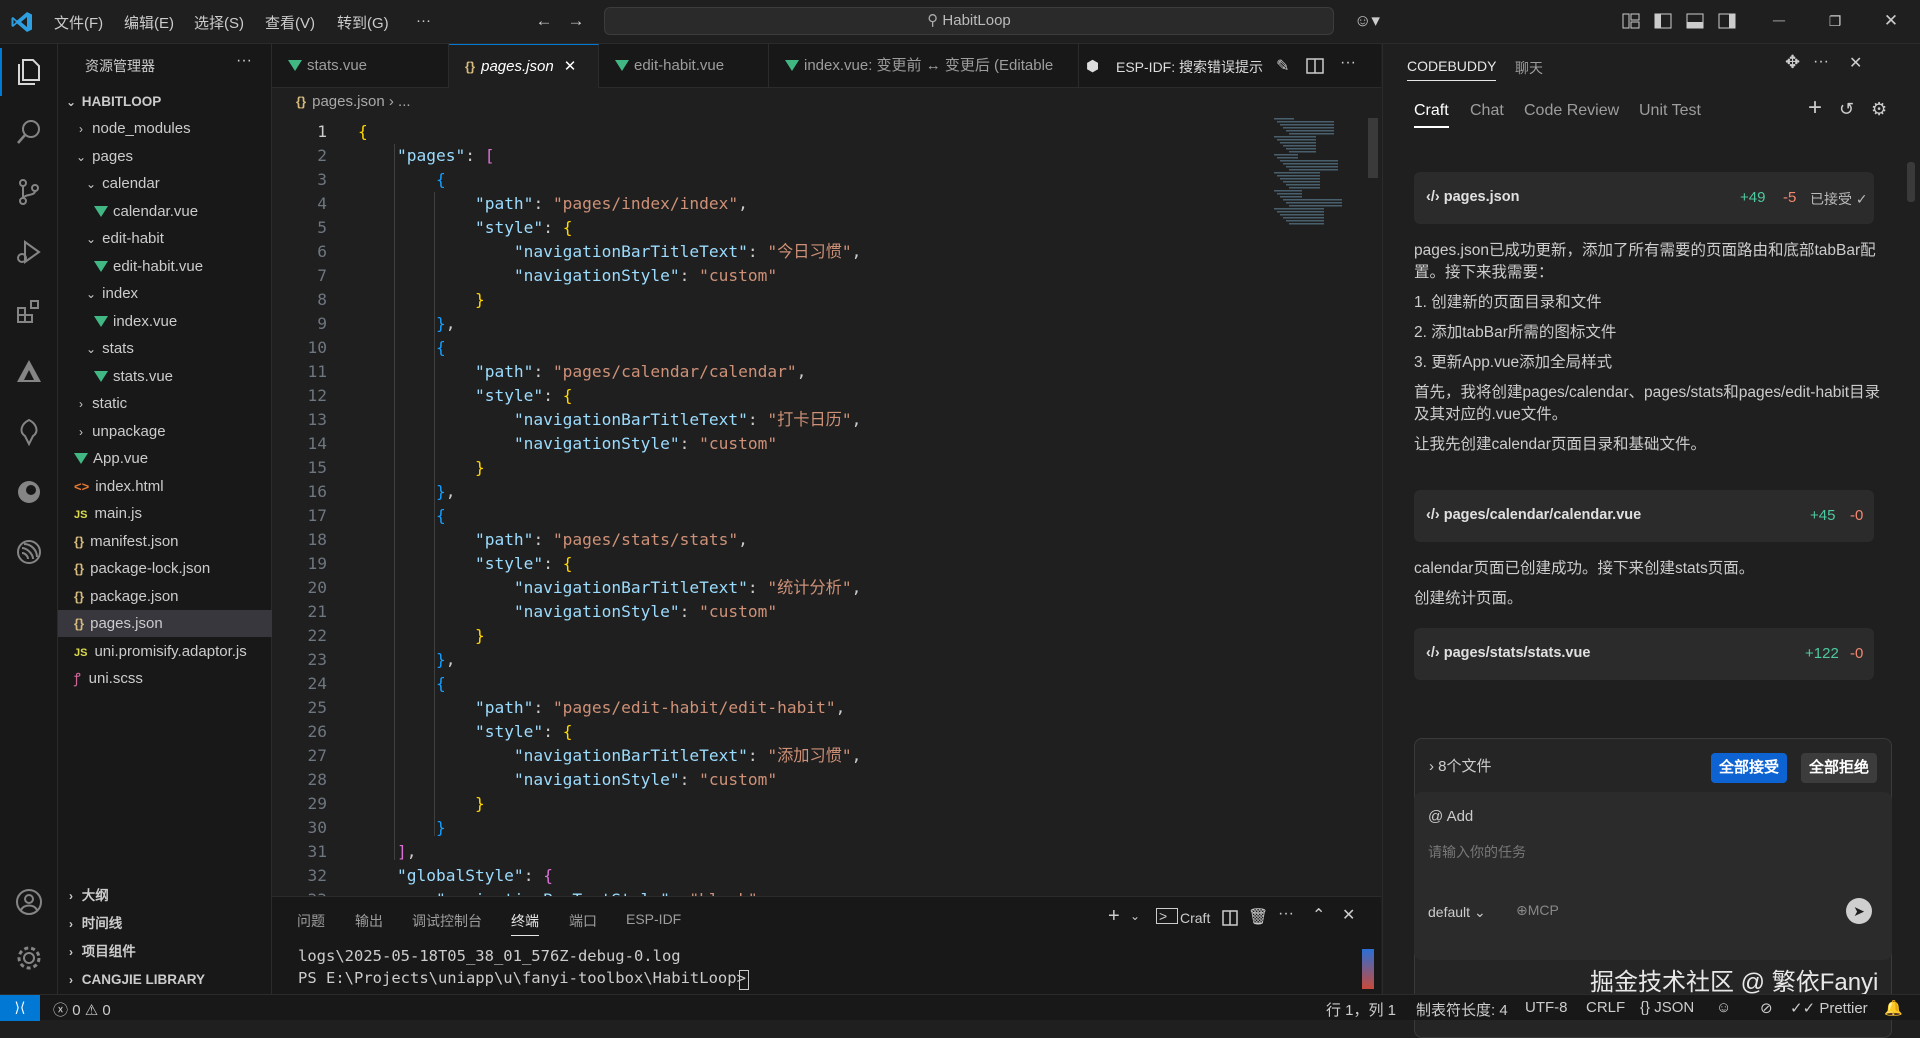 The width and height of the screenshot is (1920, 1038). I want to click on explorer-more-icon: ···, so click(244, 61).